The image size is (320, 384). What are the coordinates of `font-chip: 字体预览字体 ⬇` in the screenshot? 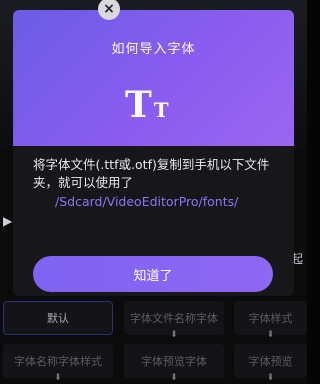 It's located at (174, 363).